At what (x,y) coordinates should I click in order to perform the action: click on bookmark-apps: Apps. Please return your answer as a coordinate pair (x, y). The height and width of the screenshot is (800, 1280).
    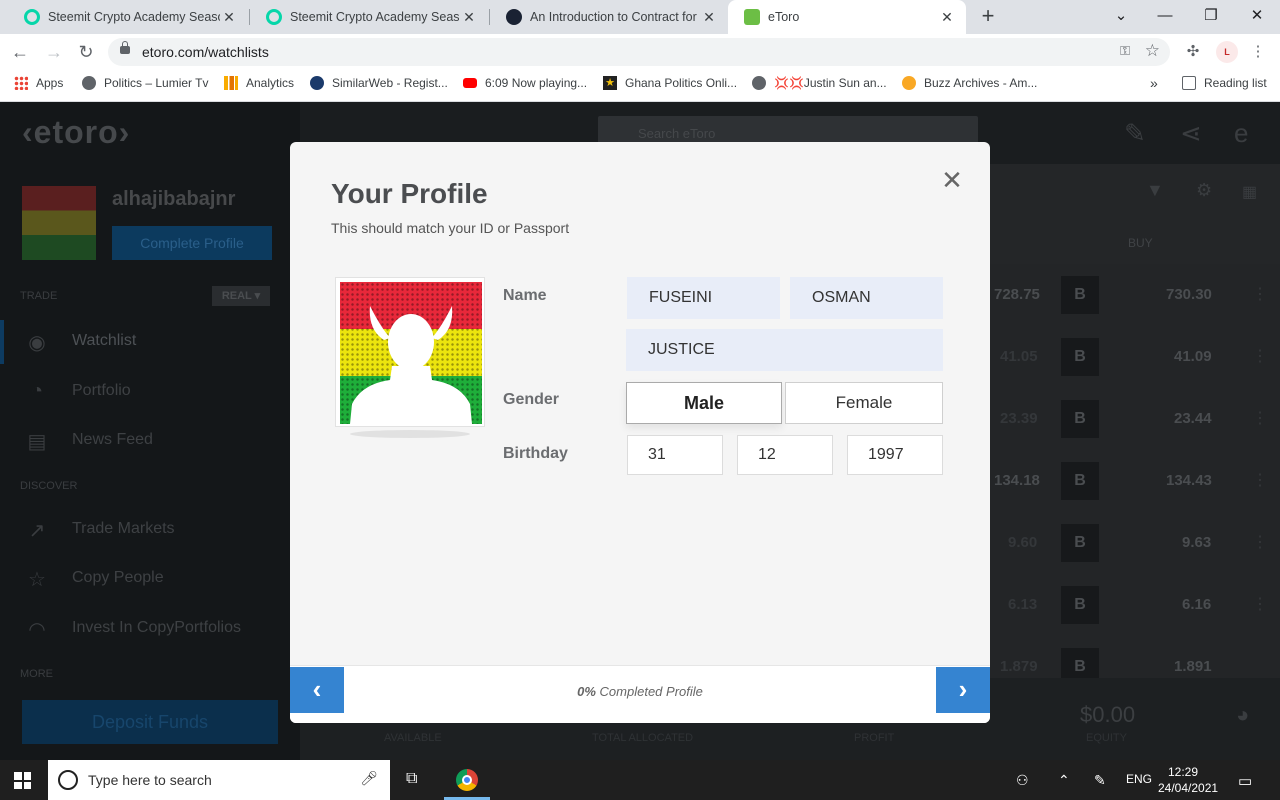
    Looking at the image, I should click on (38, 83).